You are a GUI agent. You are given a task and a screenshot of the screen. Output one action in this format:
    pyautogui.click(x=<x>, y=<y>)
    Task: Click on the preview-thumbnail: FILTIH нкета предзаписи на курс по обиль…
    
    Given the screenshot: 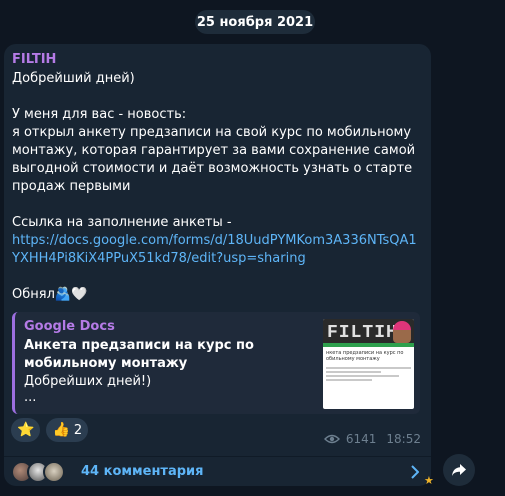 What is the action you would take?
    pyautogui.click(x=368, y=364)
    